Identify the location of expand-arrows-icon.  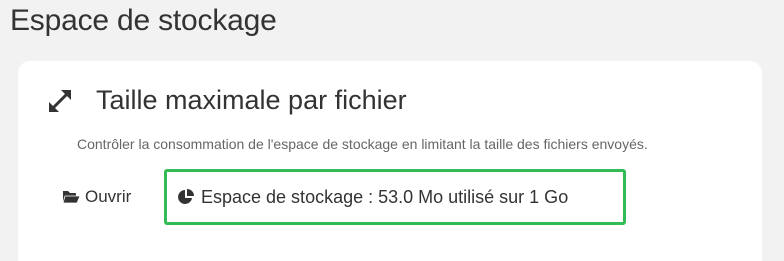
(60, 101).